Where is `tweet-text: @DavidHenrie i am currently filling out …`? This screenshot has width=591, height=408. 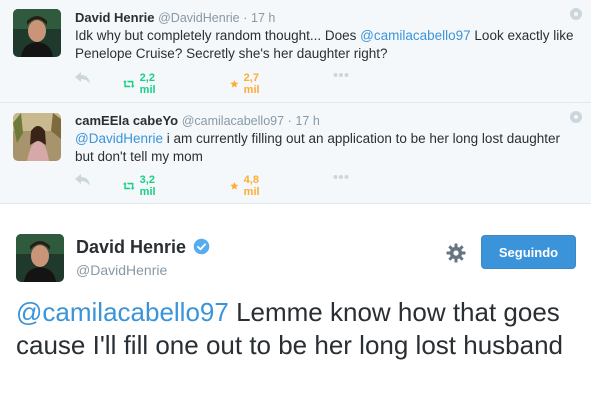 tweet-text: @DavidHenrie i am currently filling out … is located at coordinates (325, 148).